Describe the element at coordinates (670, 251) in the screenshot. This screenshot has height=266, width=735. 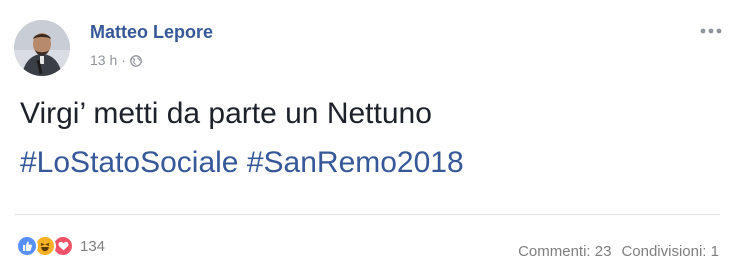
I see `shares-count-link: Condivisioni: 1` at that location.